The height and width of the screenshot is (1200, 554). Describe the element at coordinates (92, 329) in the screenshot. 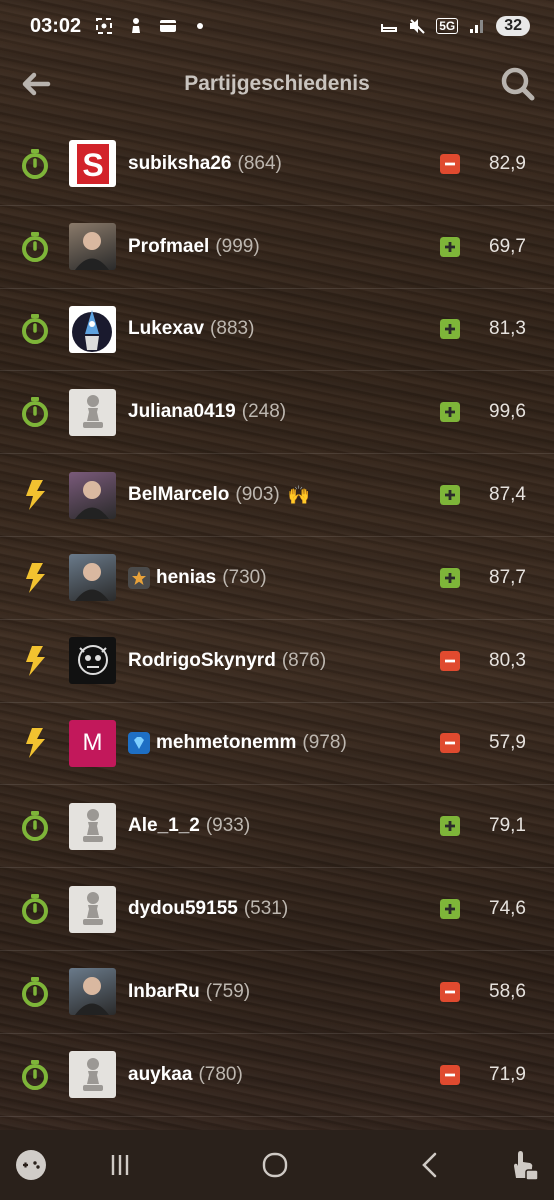

I see `avatar-cartoon-bird` at that location.